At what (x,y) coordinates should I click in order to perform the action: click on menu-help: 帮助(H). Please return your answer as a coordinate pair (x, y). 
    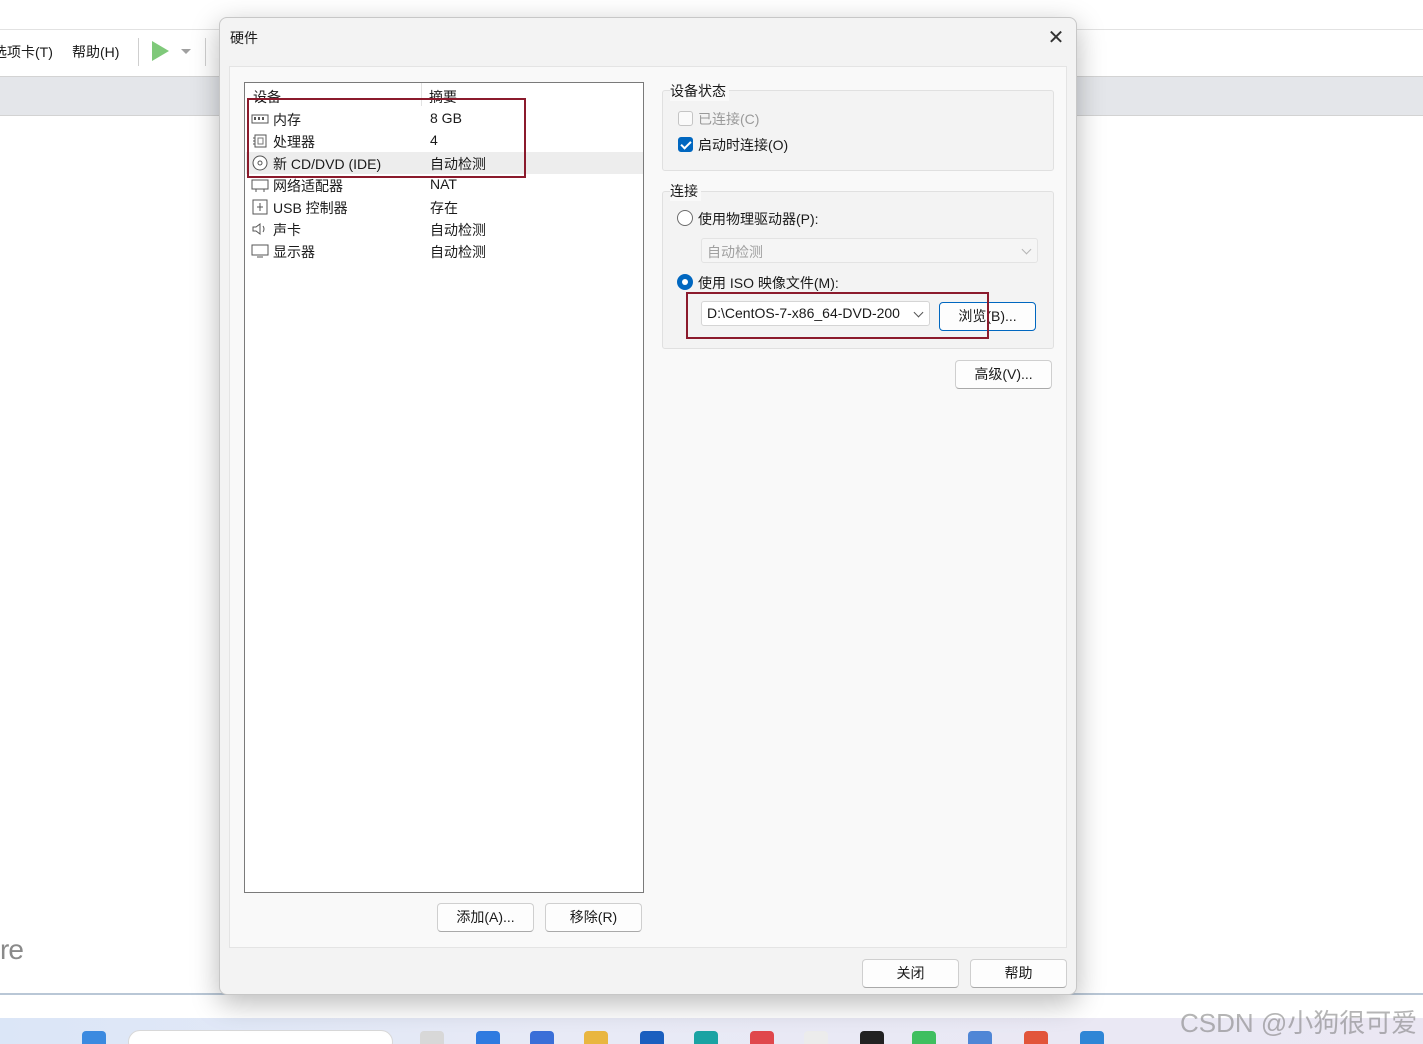
    Looking at the image, I should click on (95, 52).